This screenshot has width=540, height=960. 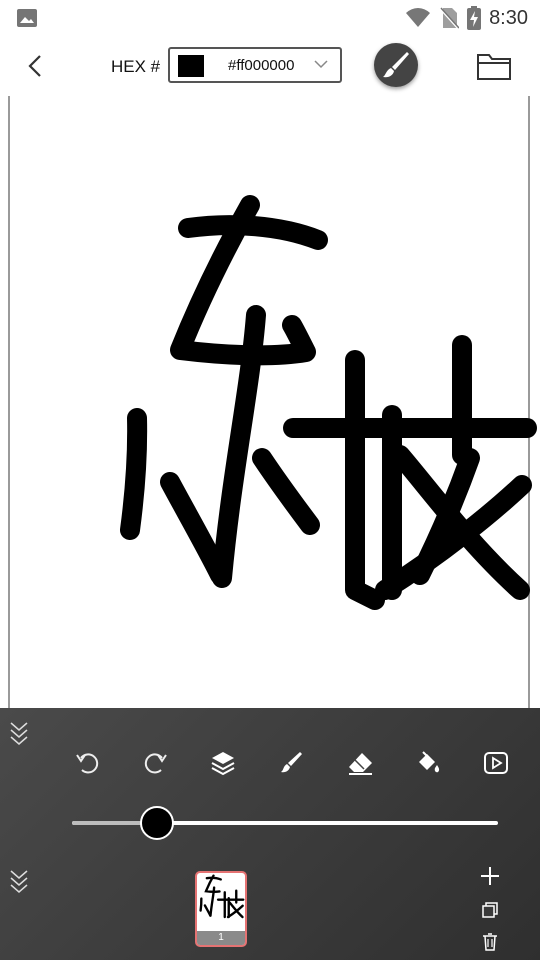 I want to click on redo-button, so click(x=155, y=763).